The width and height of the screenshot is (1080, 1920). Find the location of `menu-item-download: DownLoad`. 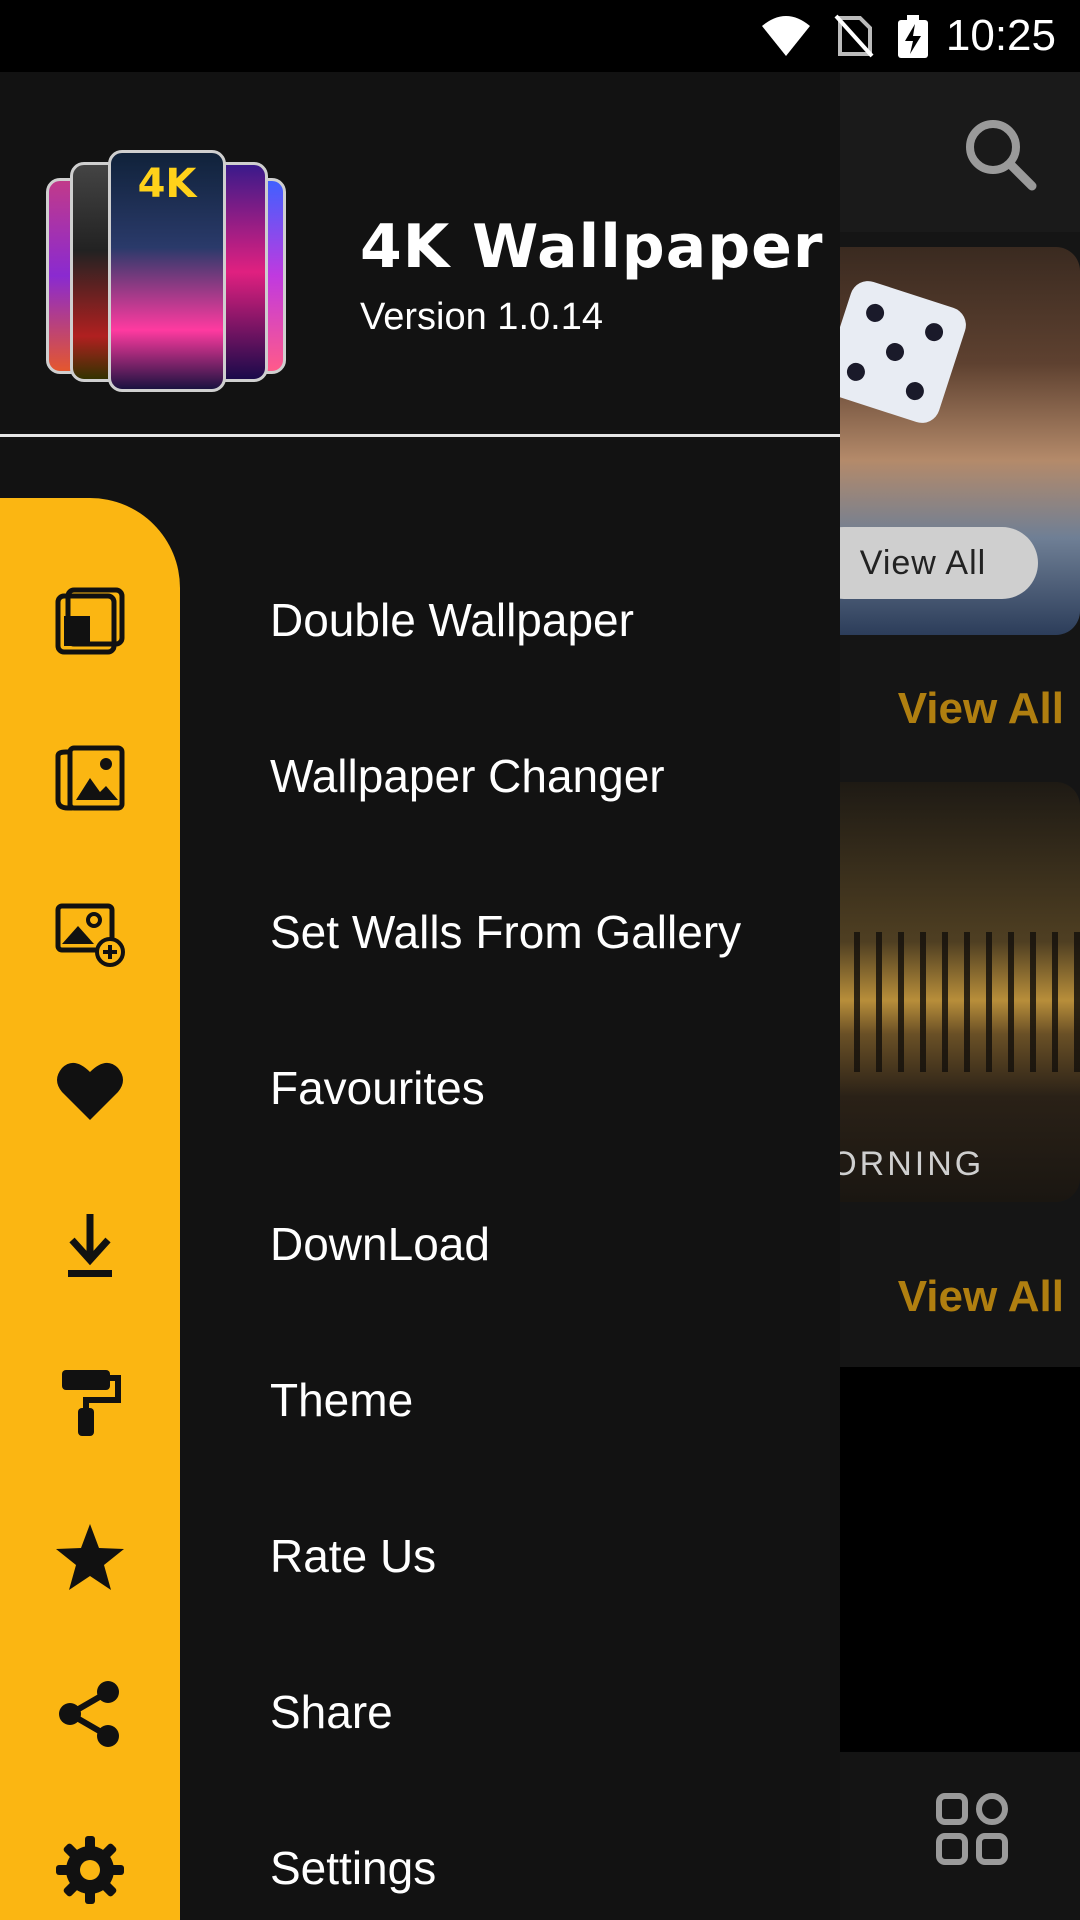

menu-item-download: DownLoad is located at coordinates (420, 1245).